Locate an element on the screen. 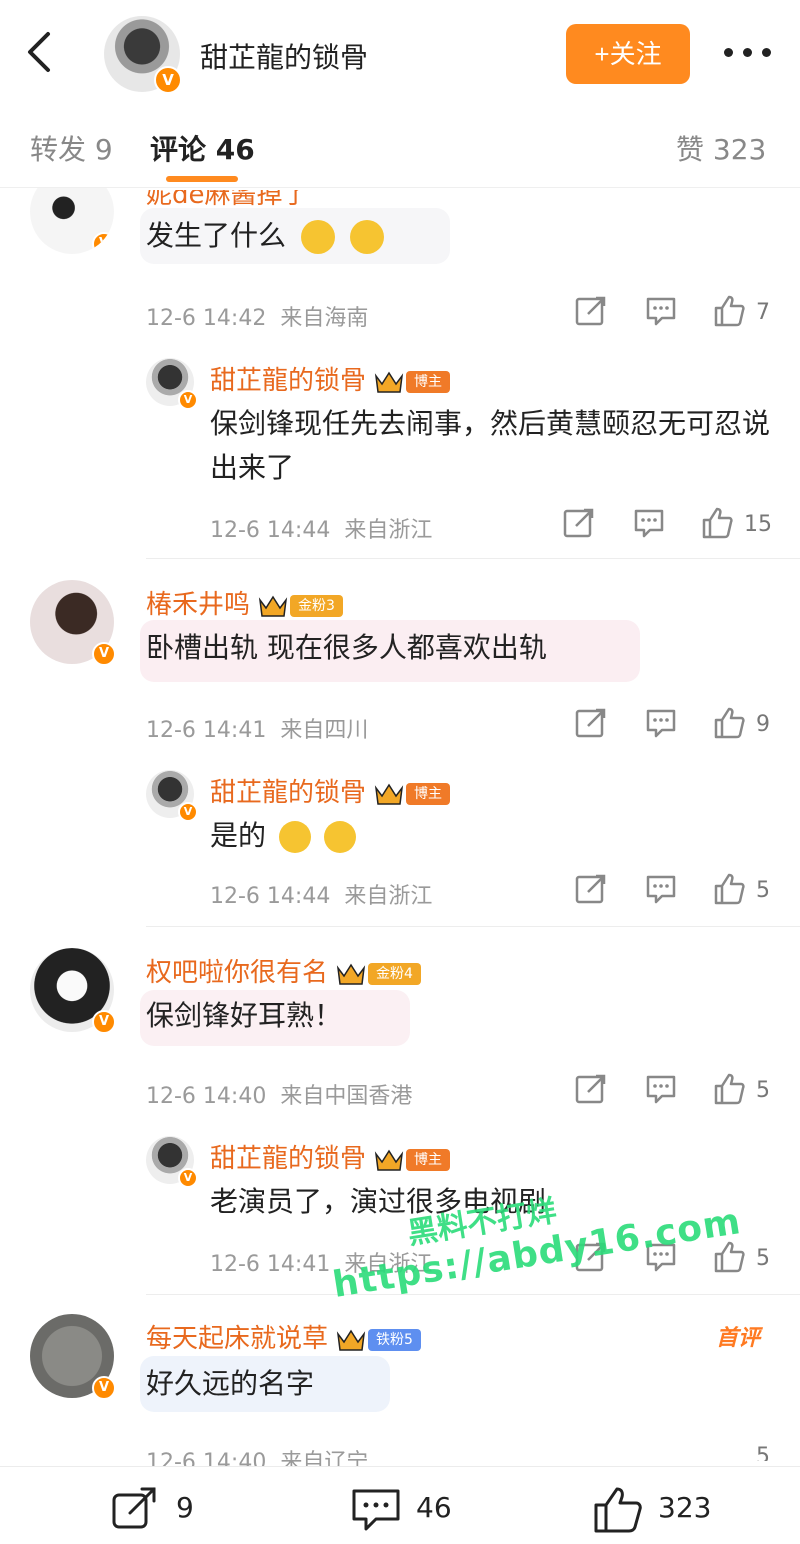  comment-text: 卧槽出轨 现在很多人都喜欢出轨 is located at coordinates (346, 647).